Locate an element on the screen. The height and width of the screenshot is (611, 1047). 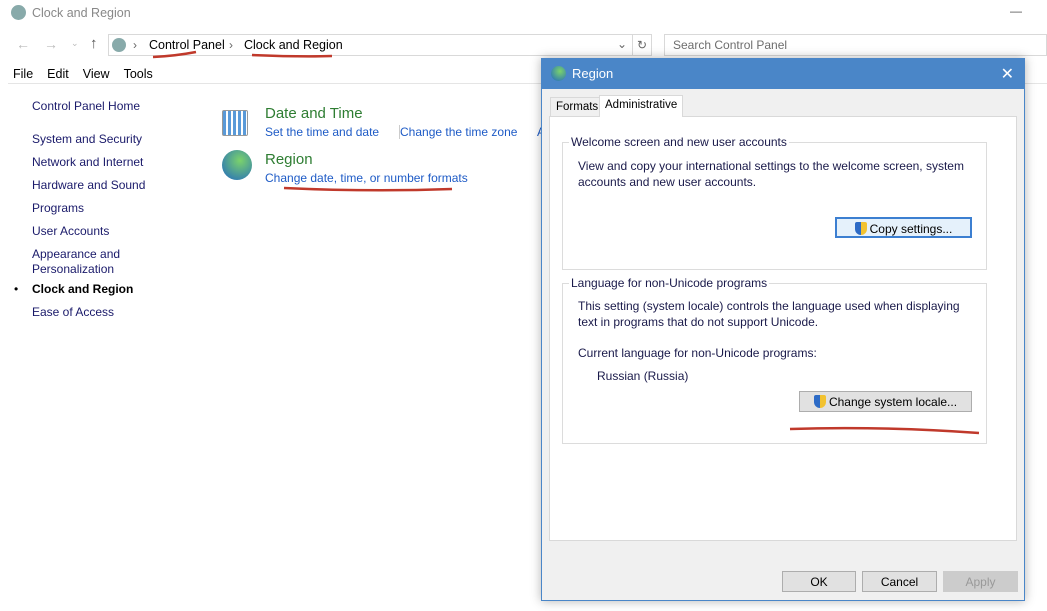
welcome-legend: Welcome screen and new user accounts is located at coordinates (679, 142).